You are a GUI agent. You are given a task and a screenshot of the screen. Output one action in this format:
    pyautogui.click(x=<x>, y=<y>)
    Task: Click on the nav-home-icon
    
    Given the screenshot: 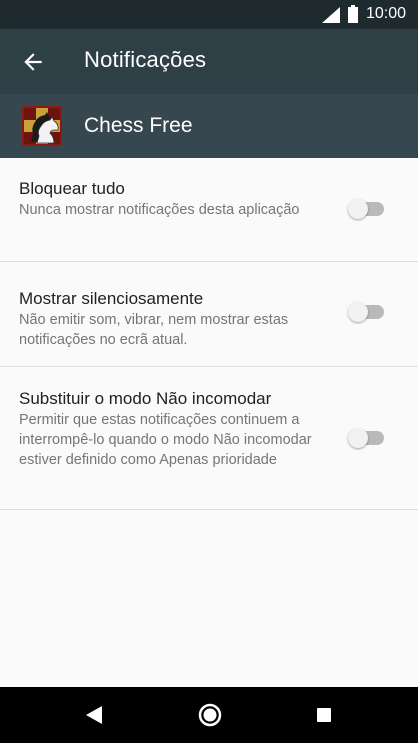 What is the action you would take?
    pyautogui.click(x=210, y=715)
    